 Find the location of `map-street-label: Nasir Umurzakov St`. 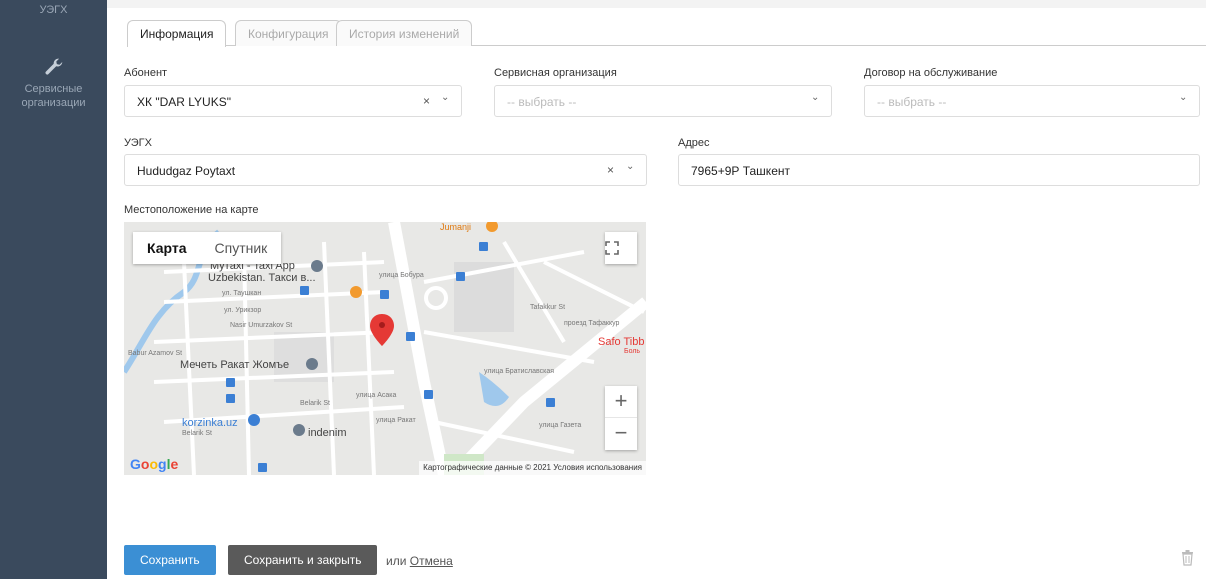

map-street-label: Nasir Umurzakov St is located at coordinates (261, 325).